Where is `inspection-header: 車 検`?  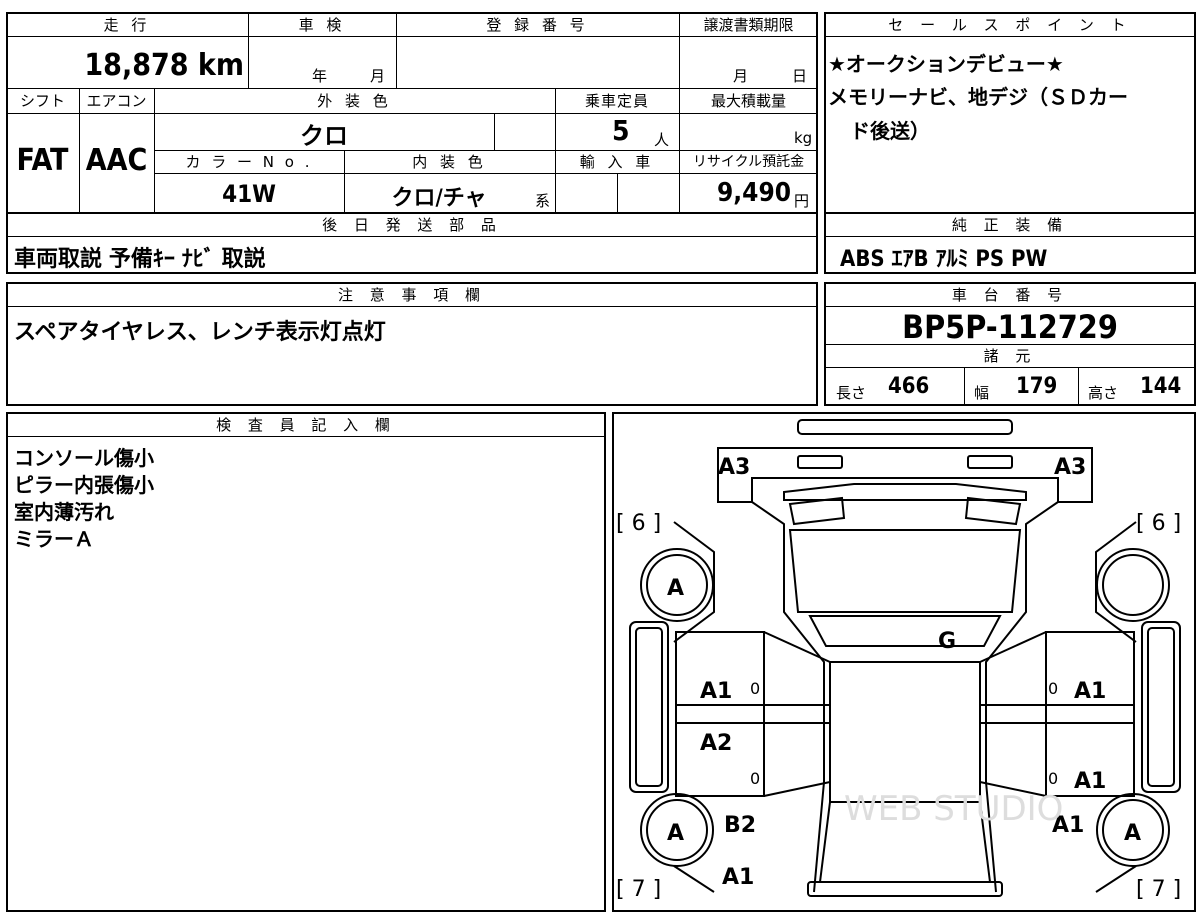 inspection-header: 車 検 is located at coordinates (322, 25).